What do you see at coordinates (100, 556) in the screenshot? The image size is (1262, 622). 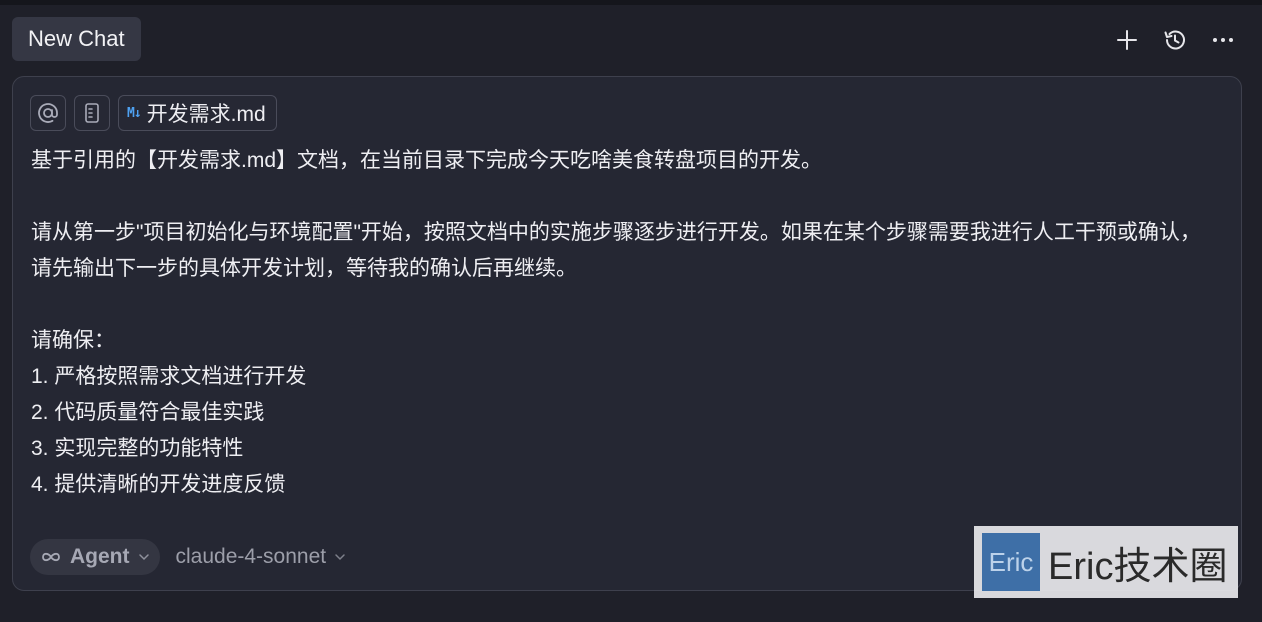 I see `mode-label: Agent` at bounding box center [100, 556].